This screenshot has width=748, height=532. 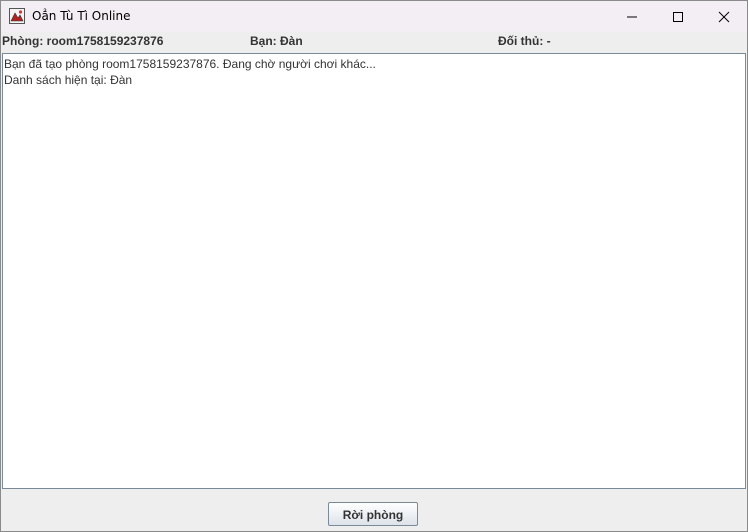 I want to click on room-label: Phòng: room1758159237876, so click(x=83, y=41).